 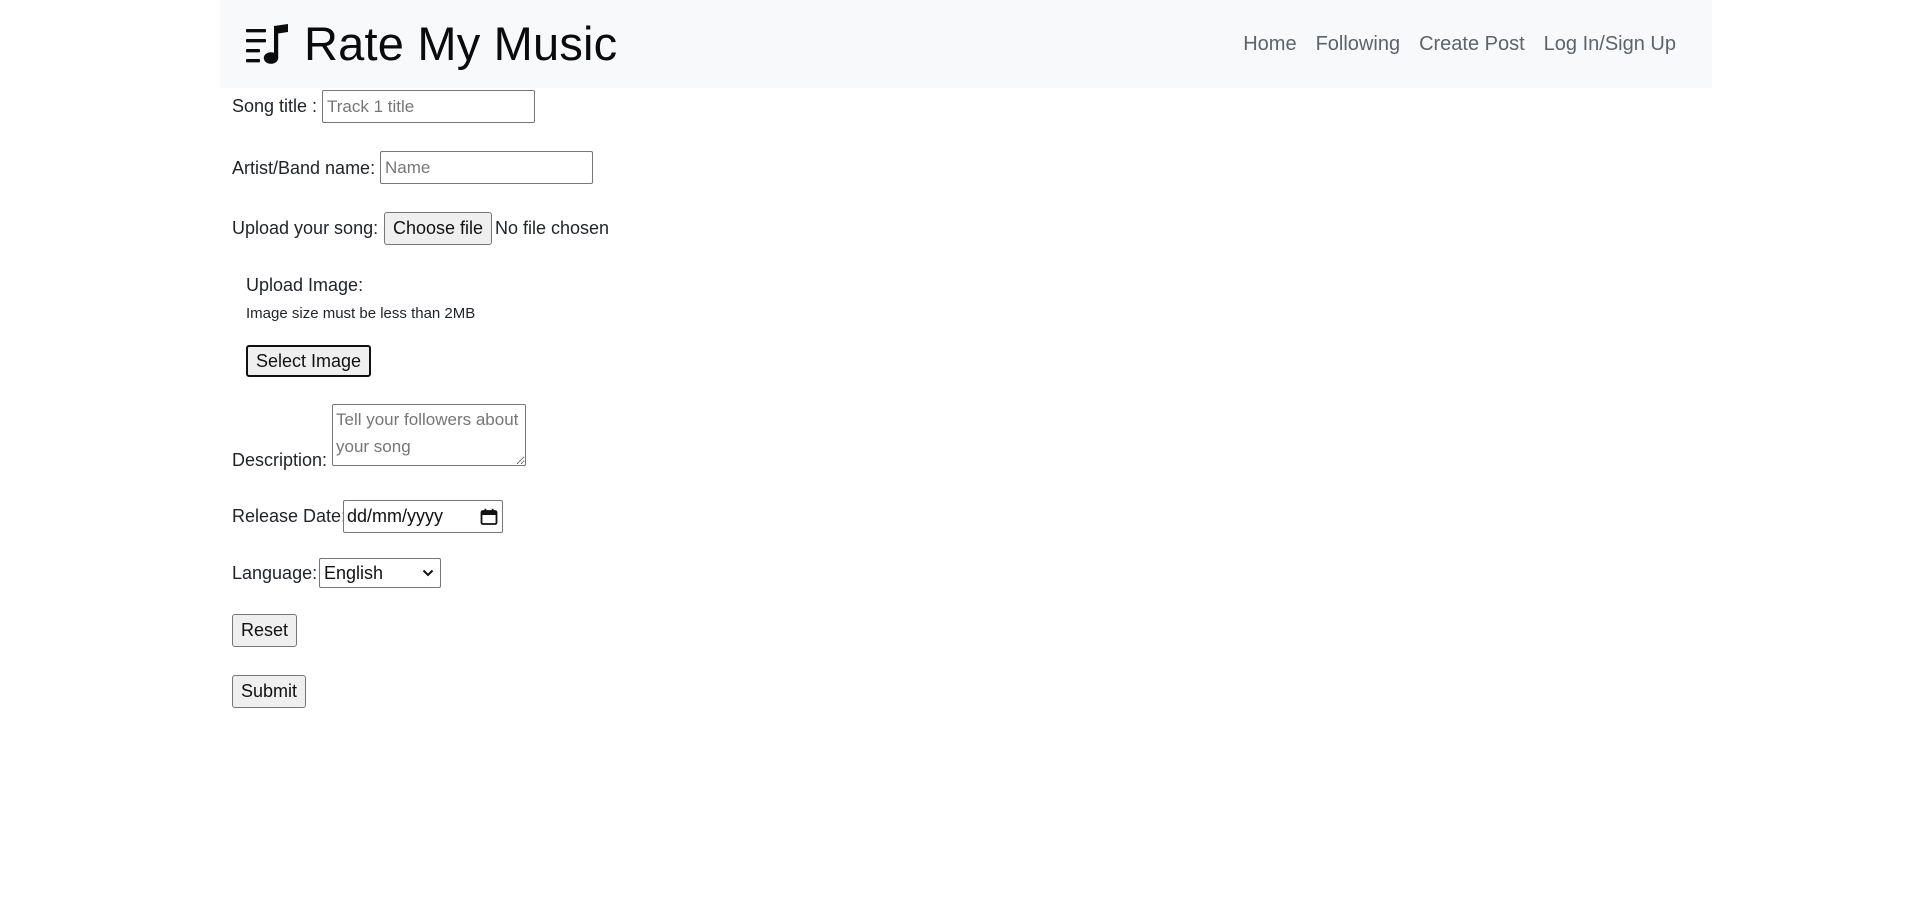 I want to click on calendar-icon, so click(x=489, y=517).